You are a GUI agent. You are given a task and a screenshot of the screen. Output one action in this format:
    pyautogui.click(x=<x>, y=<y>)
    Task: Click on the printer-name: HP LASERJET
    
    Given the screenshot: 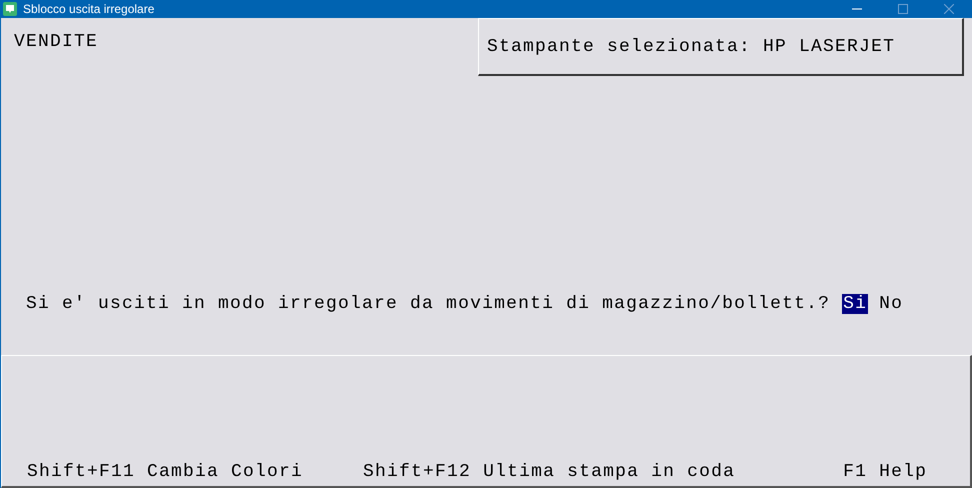 What is the action you would take?
    pyautogui.click(x=829, y=46)
    